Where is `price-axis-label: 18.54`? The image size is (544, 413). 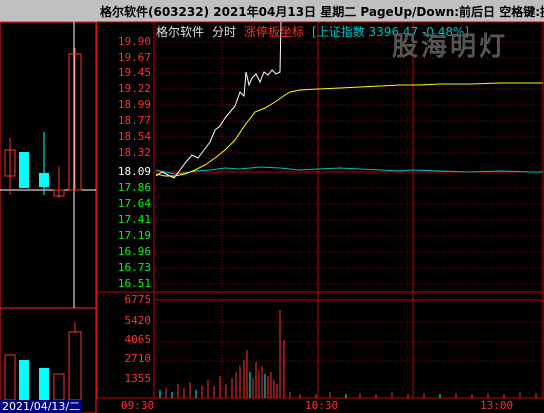 price-axis-label: 18.54 is located at coordinates (134, 136).